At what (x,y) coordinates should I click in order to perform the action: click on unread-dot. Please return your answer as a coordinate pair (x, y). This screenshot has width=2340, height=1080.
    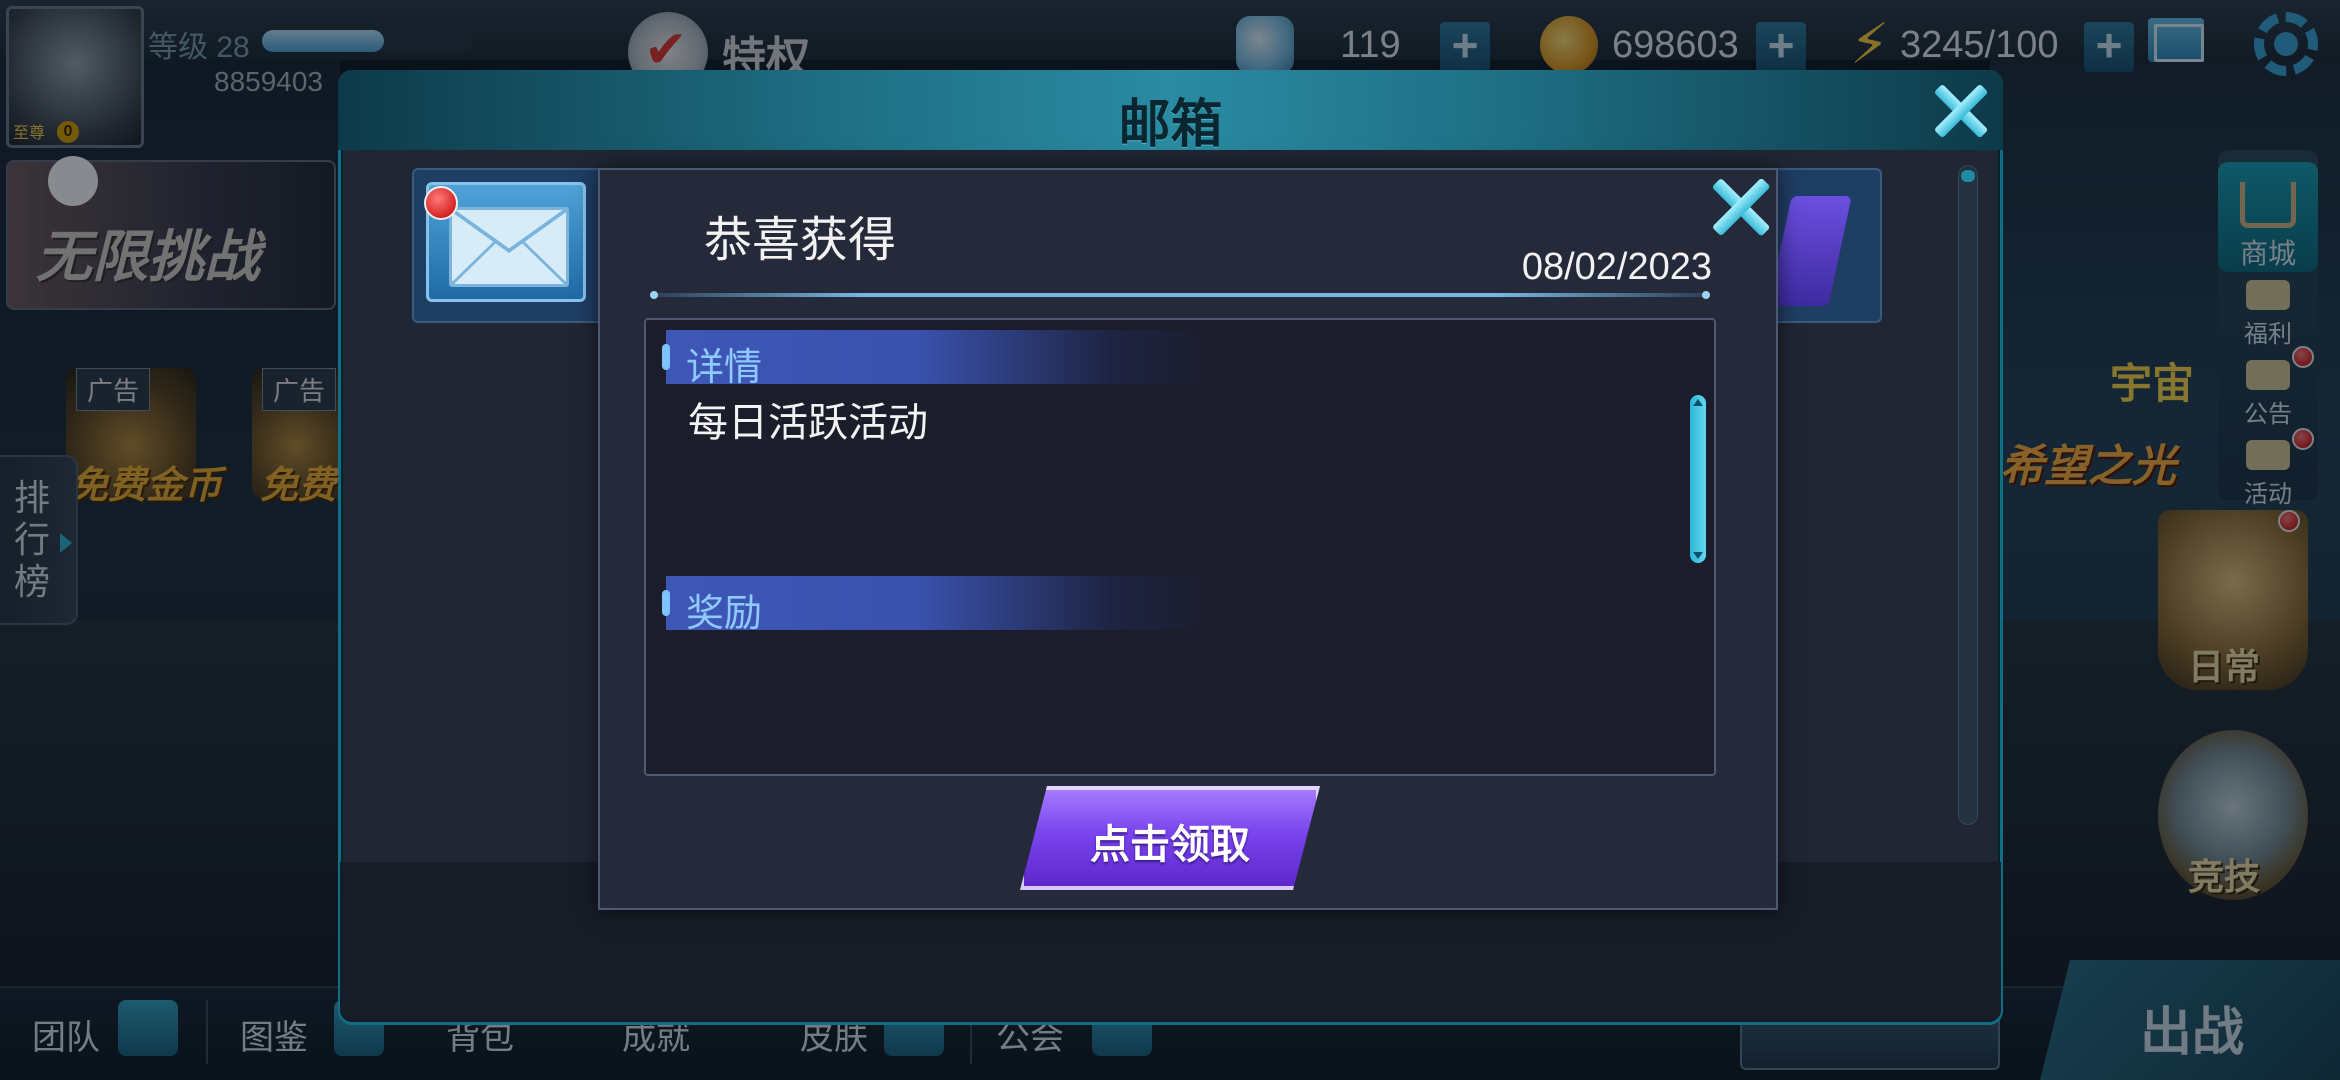
    Looking at the image, I should click on (441, 203).